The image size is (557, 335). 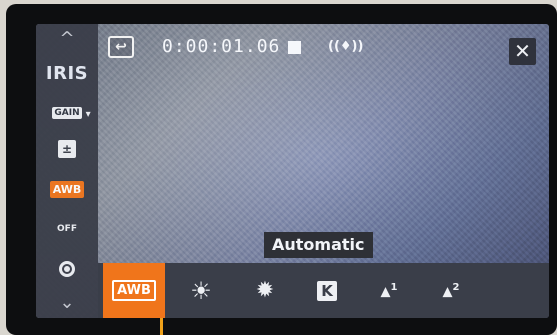 I want to click on wb-option-daylight: ☀, so click(x=201, y=290).